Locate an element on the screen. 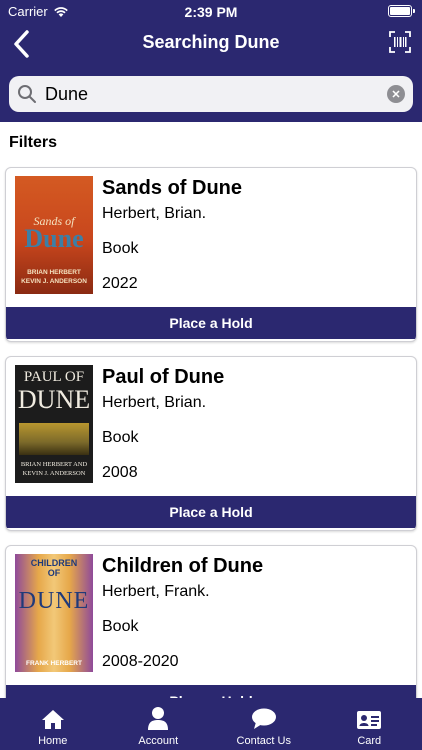 The width and height of the screenshot is (422, 750). battery-icon is located at coordinates (401, 11).